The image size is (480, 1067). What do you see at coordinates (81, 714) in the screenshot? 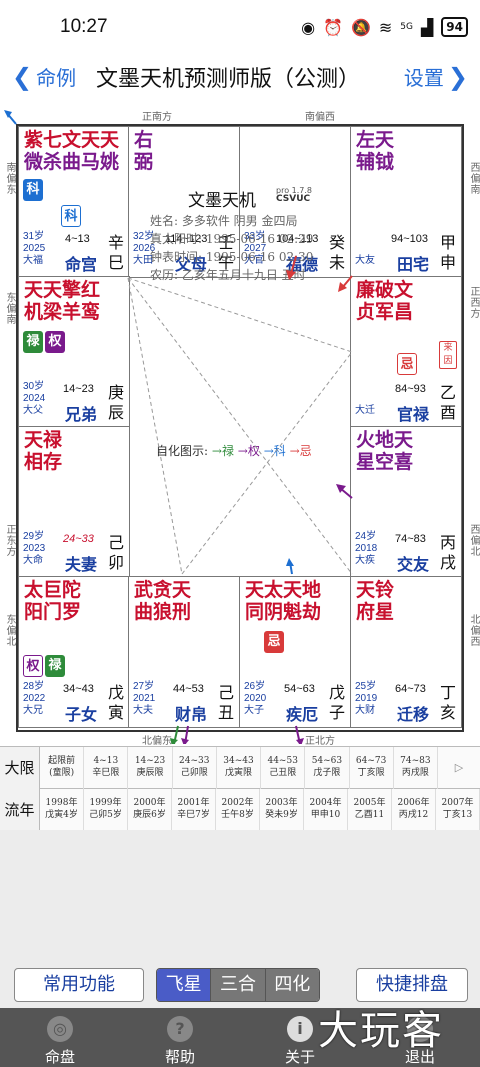
I see `palace-name: 子女` at bounding box center [81, 714].